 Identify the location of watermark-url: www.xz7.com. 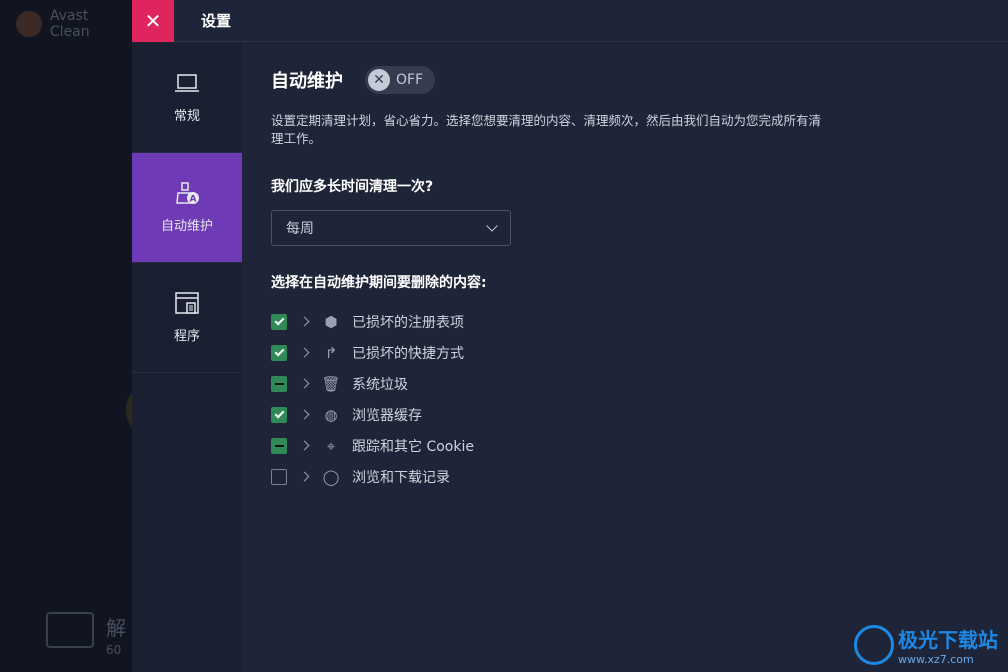
(936, 659).